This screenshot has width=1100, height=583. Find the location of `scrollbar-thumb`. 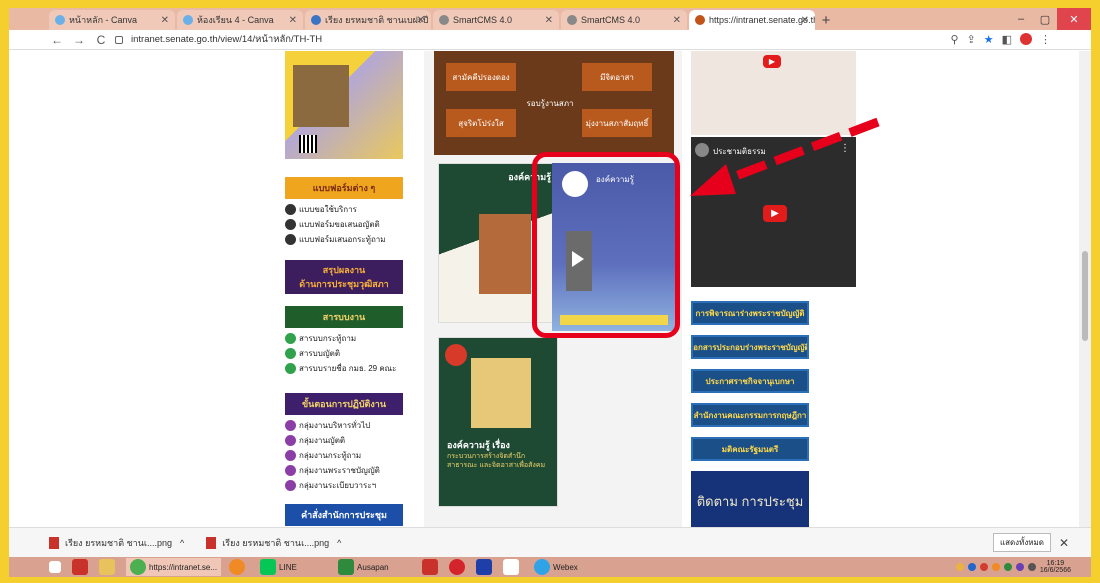

scrollbar-thumb is located at coordinates (1085, 296).